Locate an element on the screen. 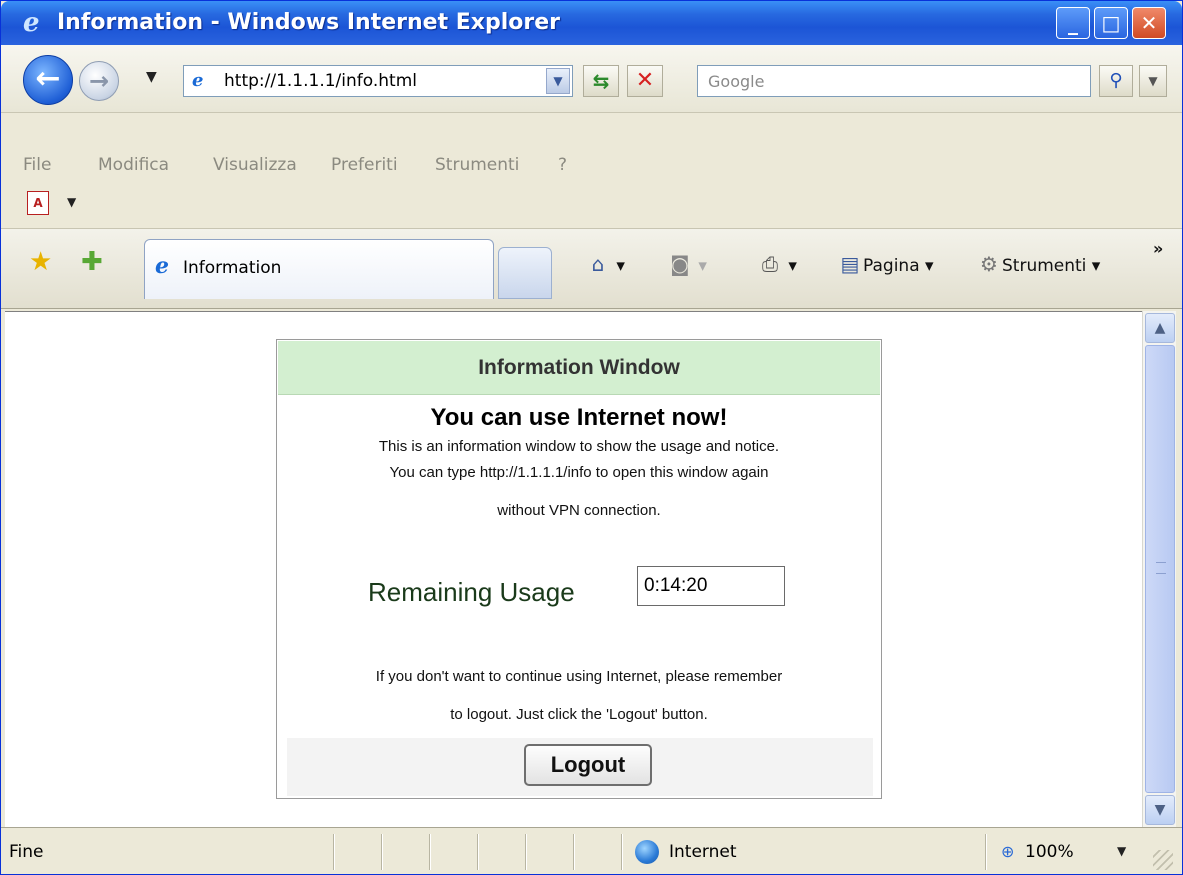 The image size is (1183, 875). zoom-level: 100% is located at coordinates (1049, 852).